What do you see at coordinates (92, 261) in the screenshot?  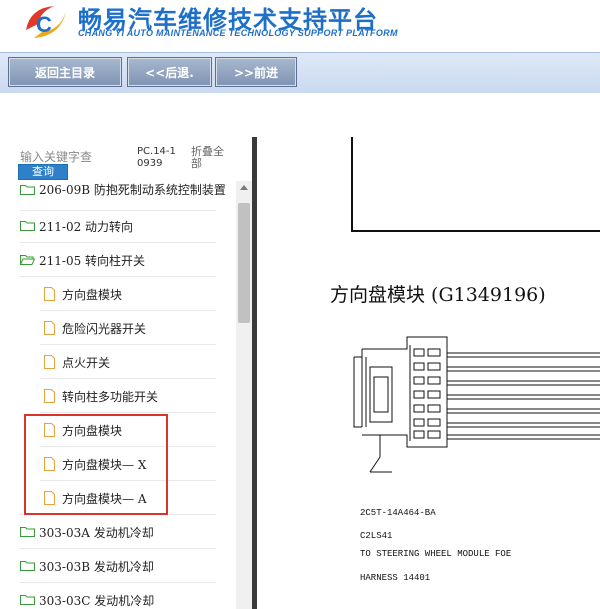 I see `tree-item-label: 211-05 转向柱开关` at bounding box center [92, 261].